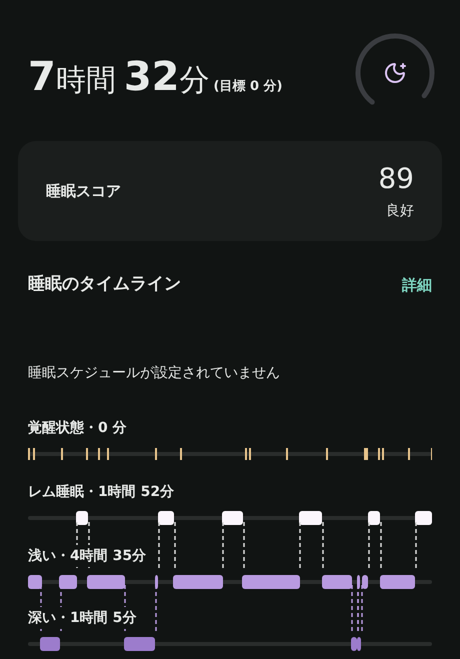 The image size is (460, 659). What do you see at coordinates (417, 285) in the screenshot?
I see `details-link: 詳細` at bounding box center [417, 285].